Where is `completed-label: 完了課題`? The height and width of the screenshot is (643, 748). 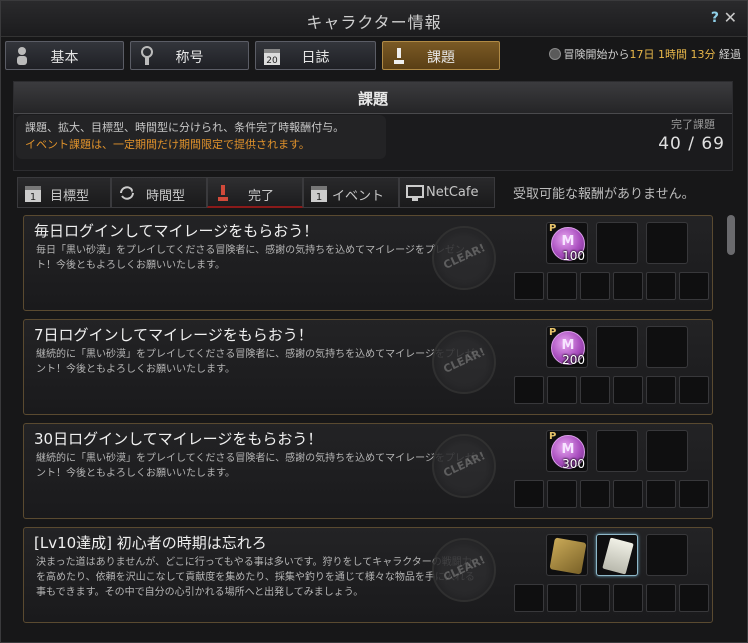
completed-label: 完了課題 is located at coordinates (693, 124).